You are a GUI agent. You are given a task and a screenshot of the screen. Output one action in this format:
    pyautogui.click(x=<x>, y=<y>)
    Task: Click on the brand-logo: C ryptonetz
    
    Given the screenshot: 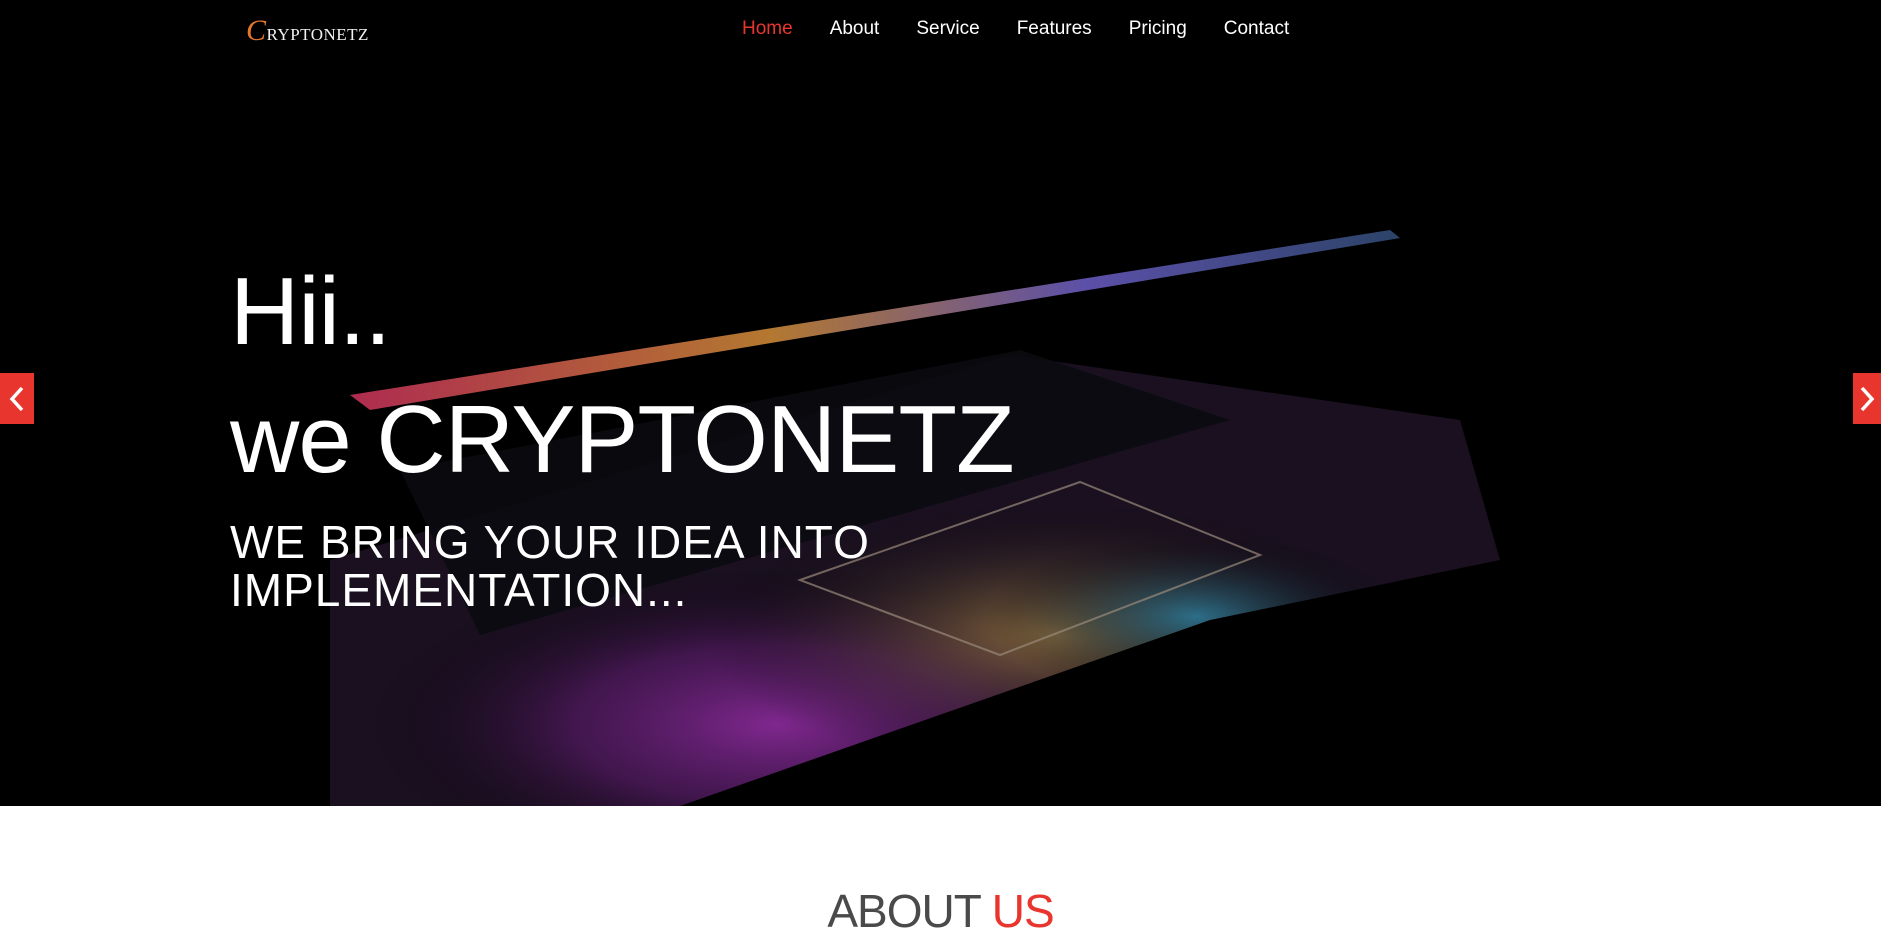 What is the action you would take?
    pyautogui.click(x=307, y=30)
    